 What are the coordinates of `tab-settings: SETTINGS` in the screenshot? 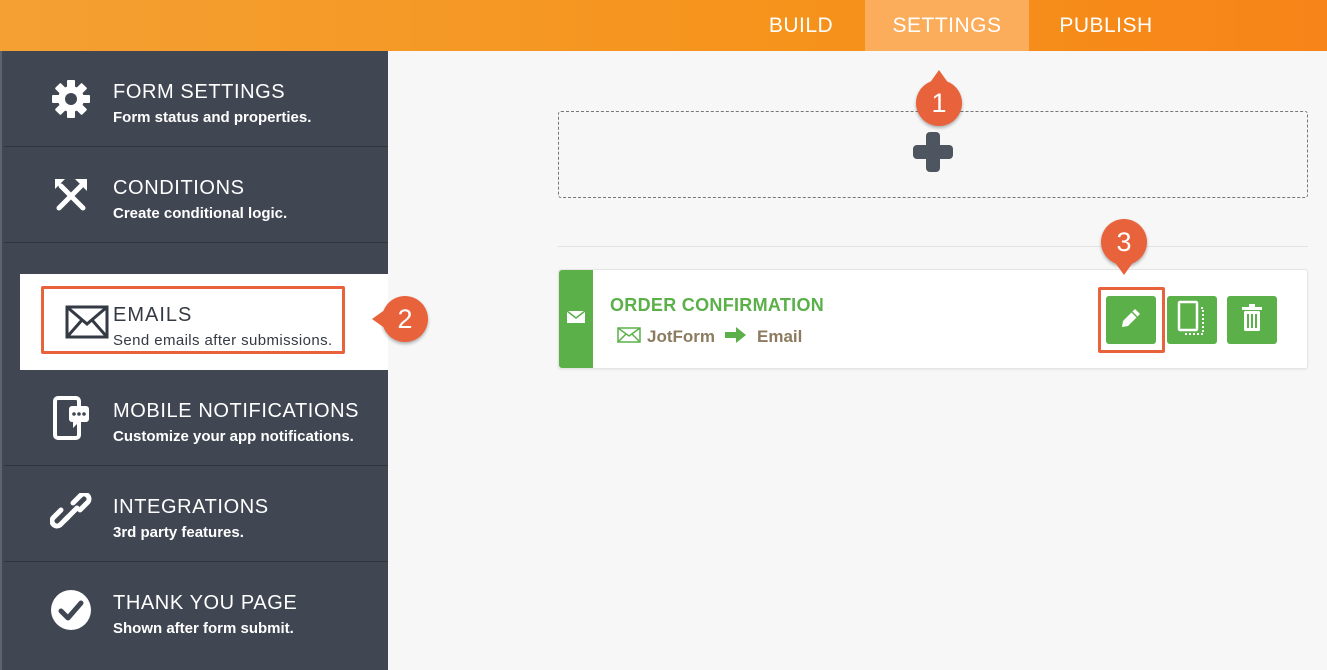 It's located at (947, 25).